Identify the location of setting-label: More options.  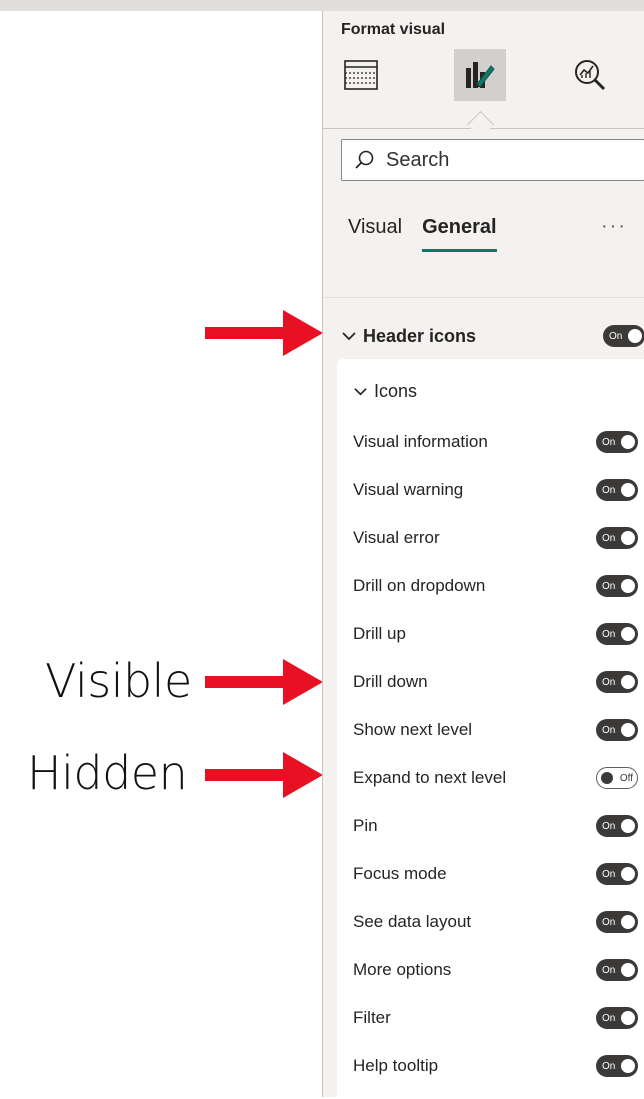
(402, 969).